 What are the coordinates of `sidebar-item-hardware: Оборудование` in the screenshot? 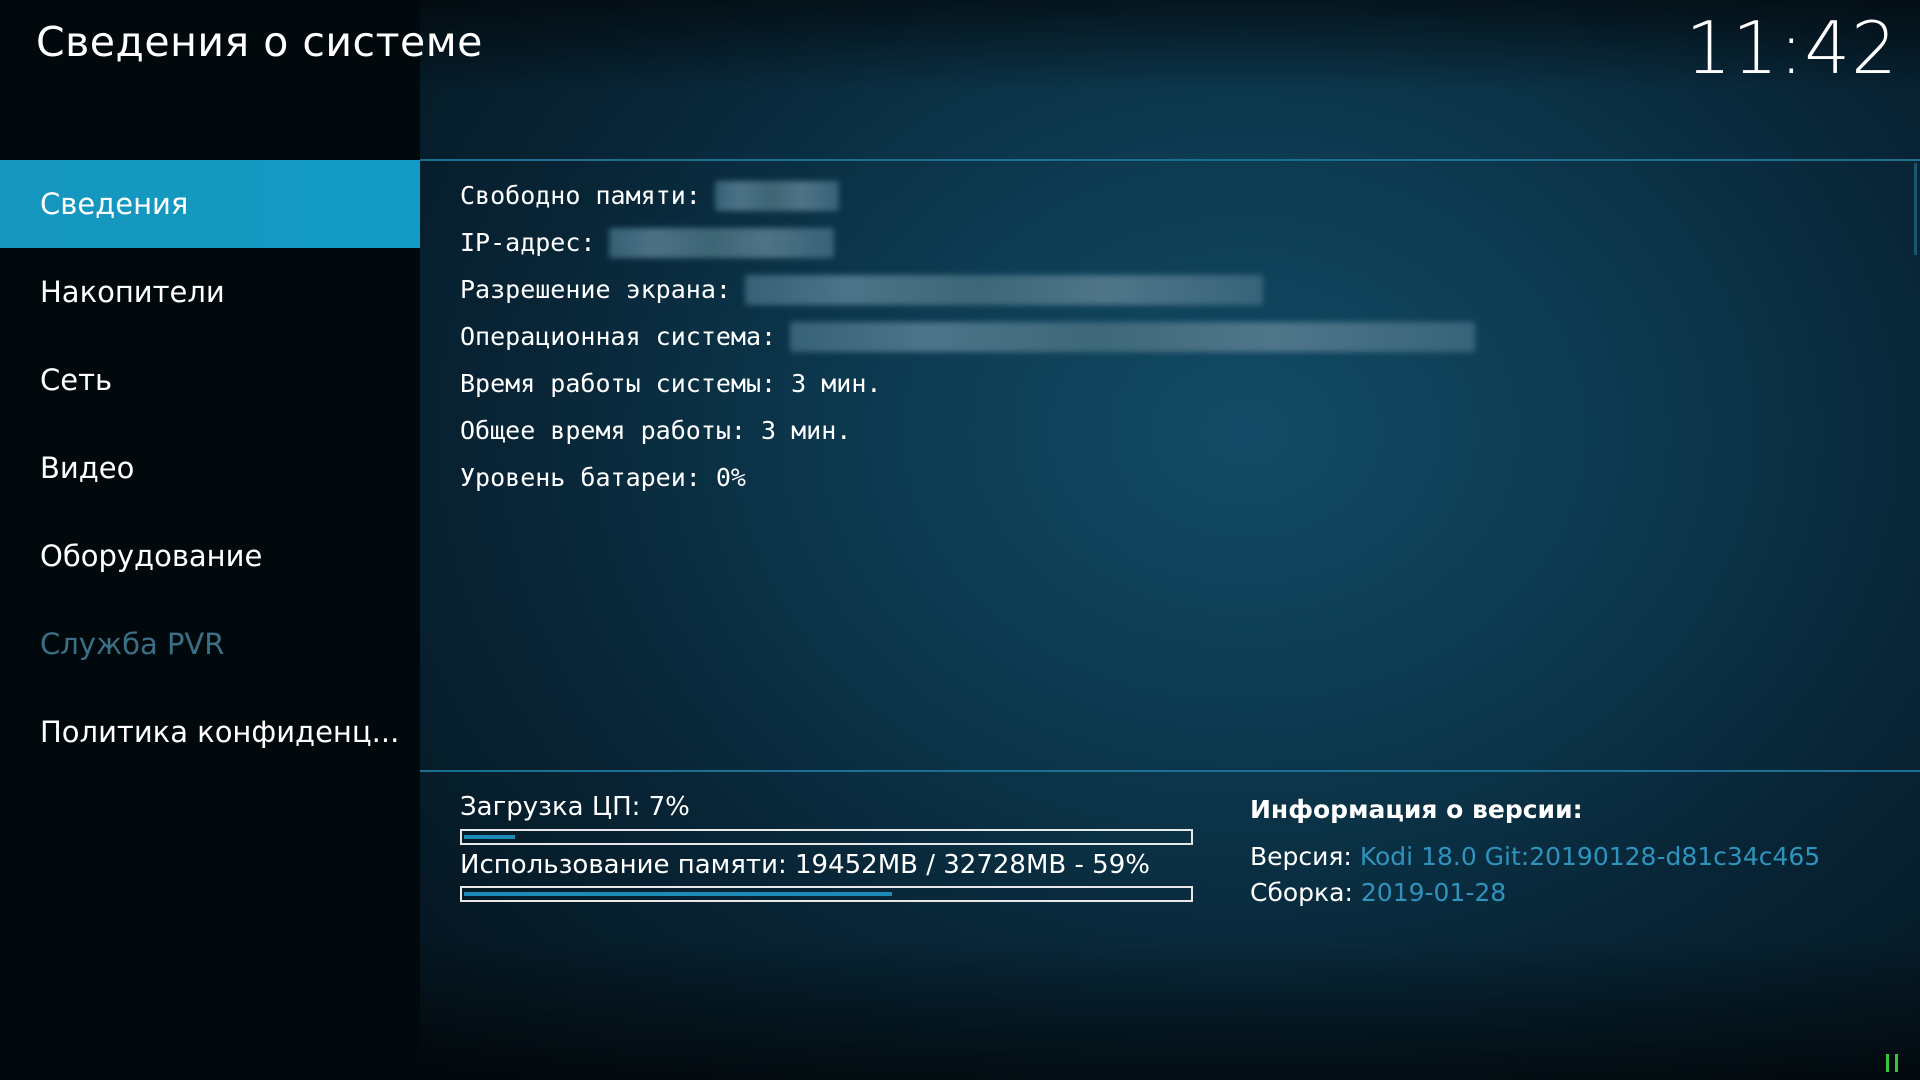 It's located at (210, 556).